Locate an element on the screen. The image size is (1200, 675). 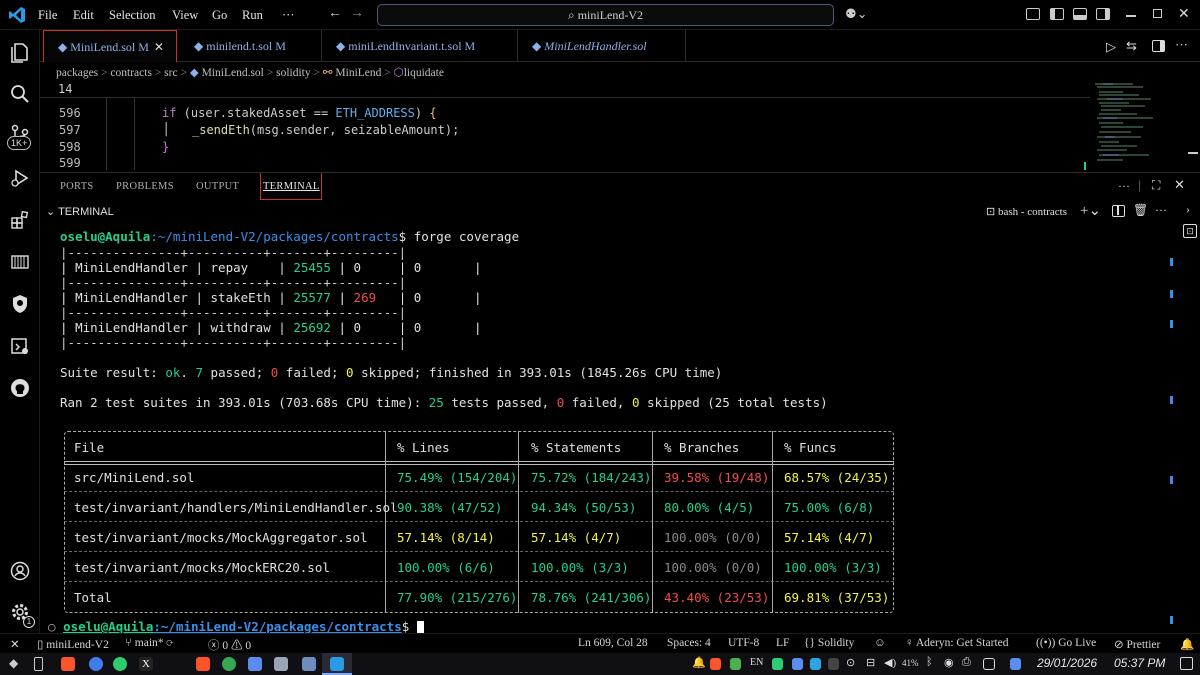
app-icon is located at coordinates (120, 664).